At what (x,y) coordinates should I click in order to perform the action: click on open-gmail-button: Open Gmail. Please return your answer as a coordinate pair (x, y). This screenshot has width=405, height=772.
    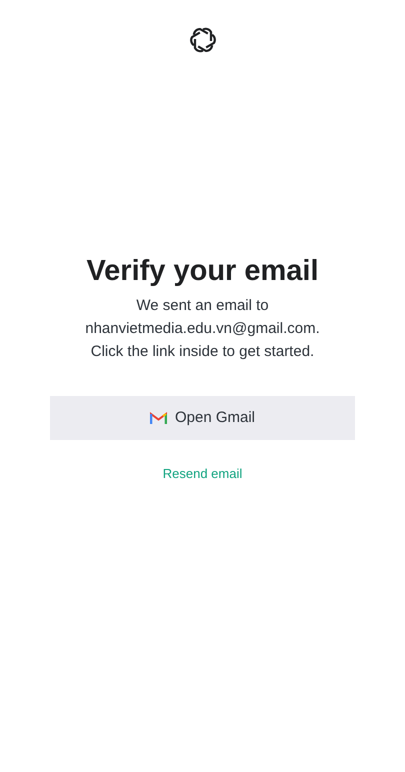
    Looking at the image, I should click on (202, 418).